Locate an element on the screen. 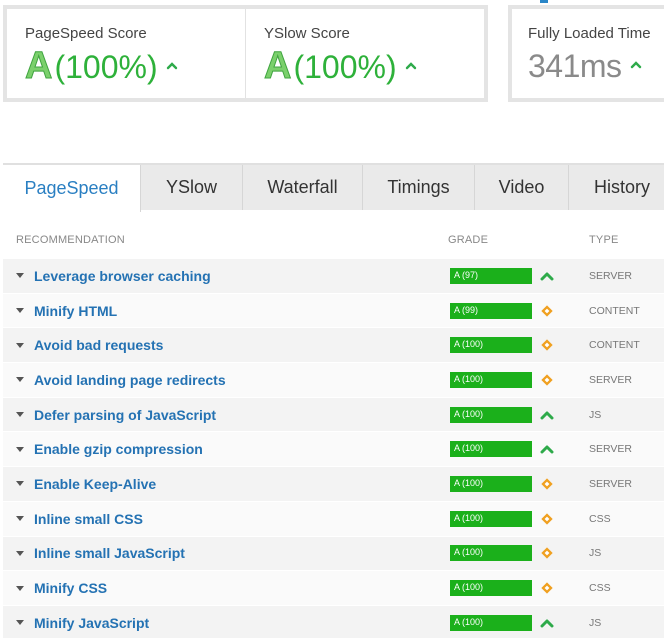  recommendation-link: Inline small JavaScript is located at coordinates (109, 553).